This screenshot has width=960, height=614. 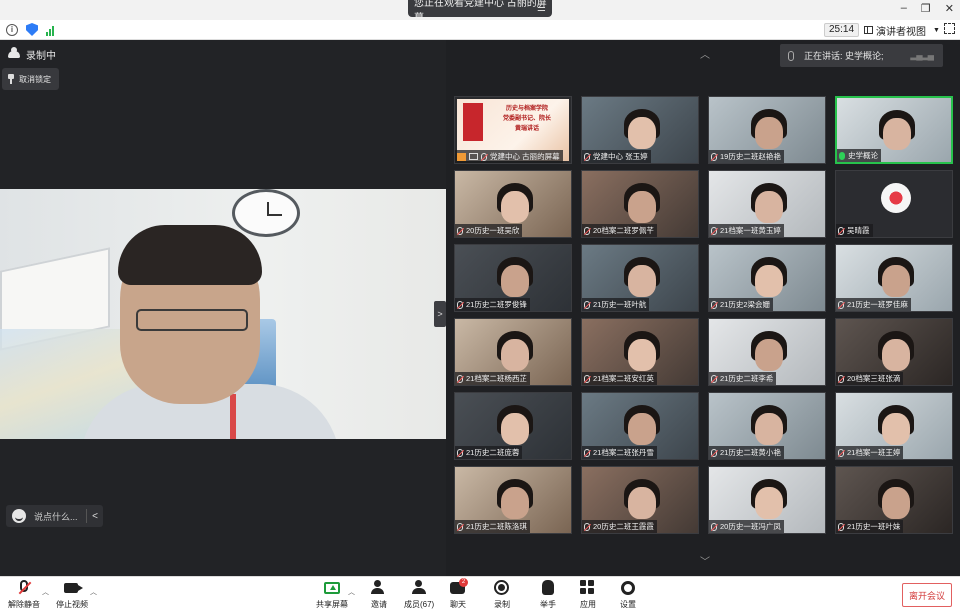 I want to click on apps-button: 应用, so click(x=588, y=595).